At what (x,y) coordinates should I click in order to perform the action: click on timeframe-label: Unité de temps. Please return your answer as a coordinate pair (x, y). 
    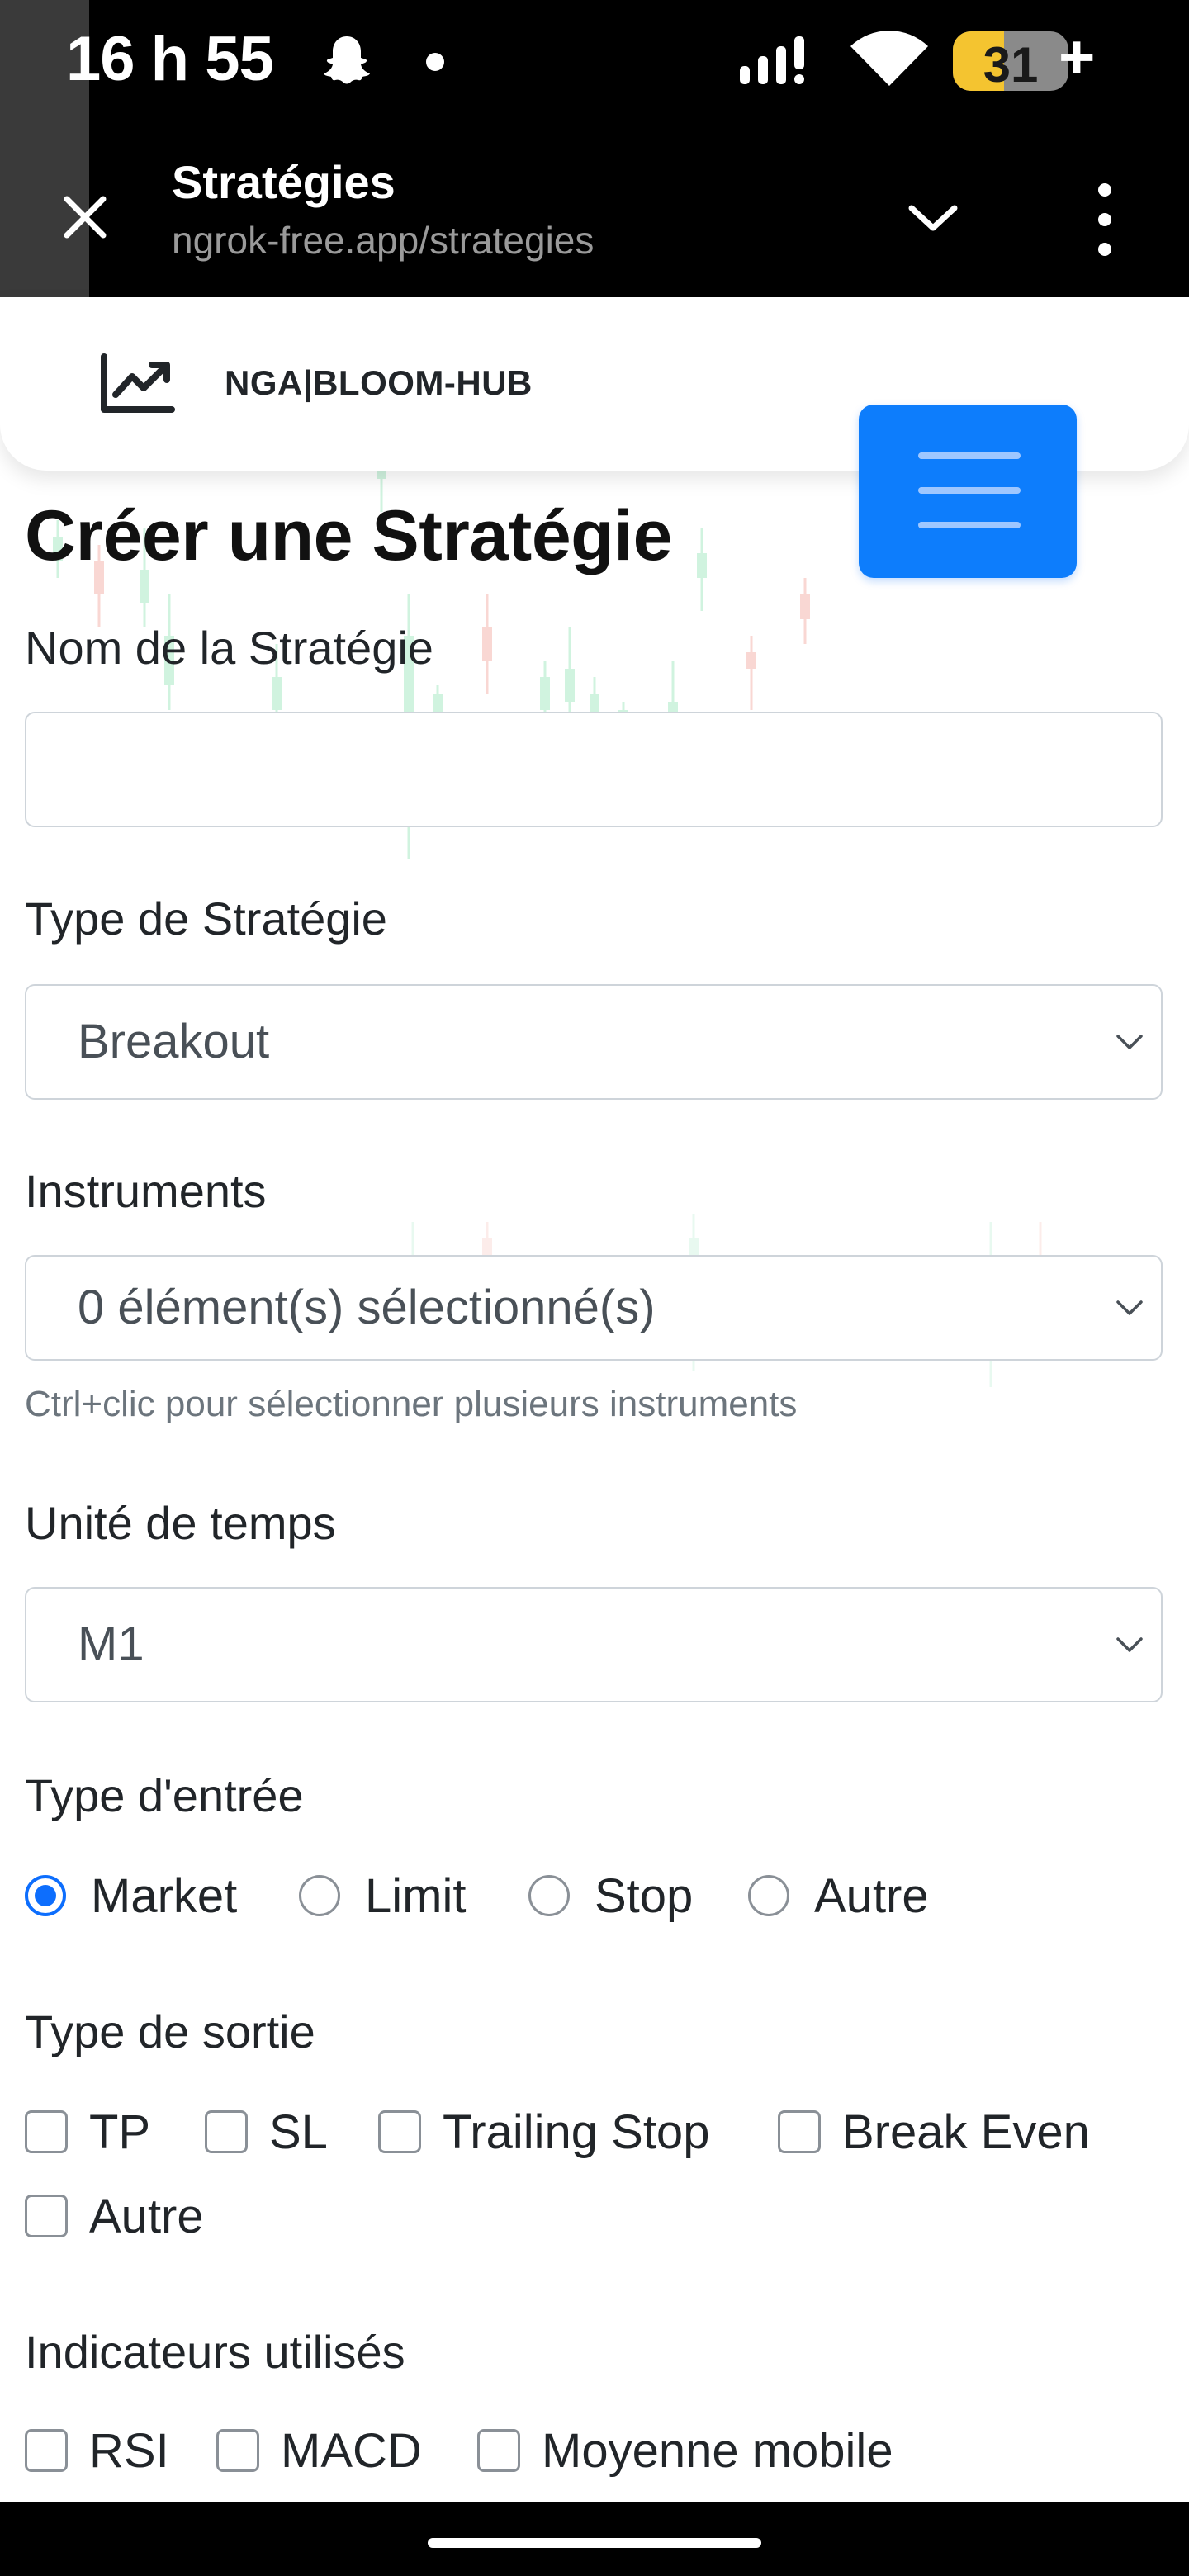
    Looking at the image, I should click on (180, 1523).